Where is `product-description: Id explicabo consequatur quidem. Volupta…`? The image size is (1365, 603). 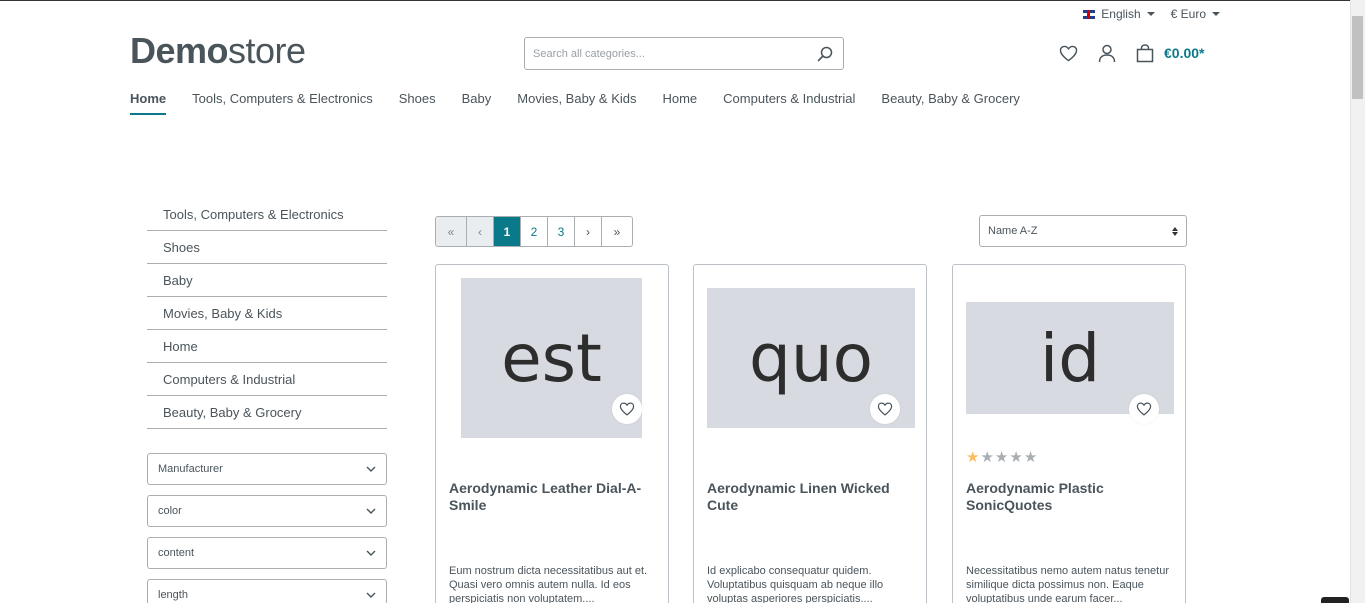
product-description: Id explicabo consequatur quidem. Volupta… is located at coordinates (795, 584).